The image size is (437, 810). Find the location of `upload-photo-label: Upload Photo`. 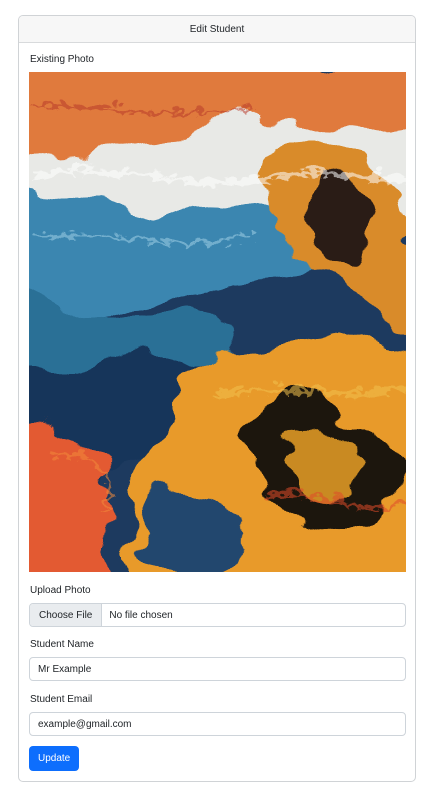

upload-photo-label: Upload Photo is located at coordinates (60, 590).